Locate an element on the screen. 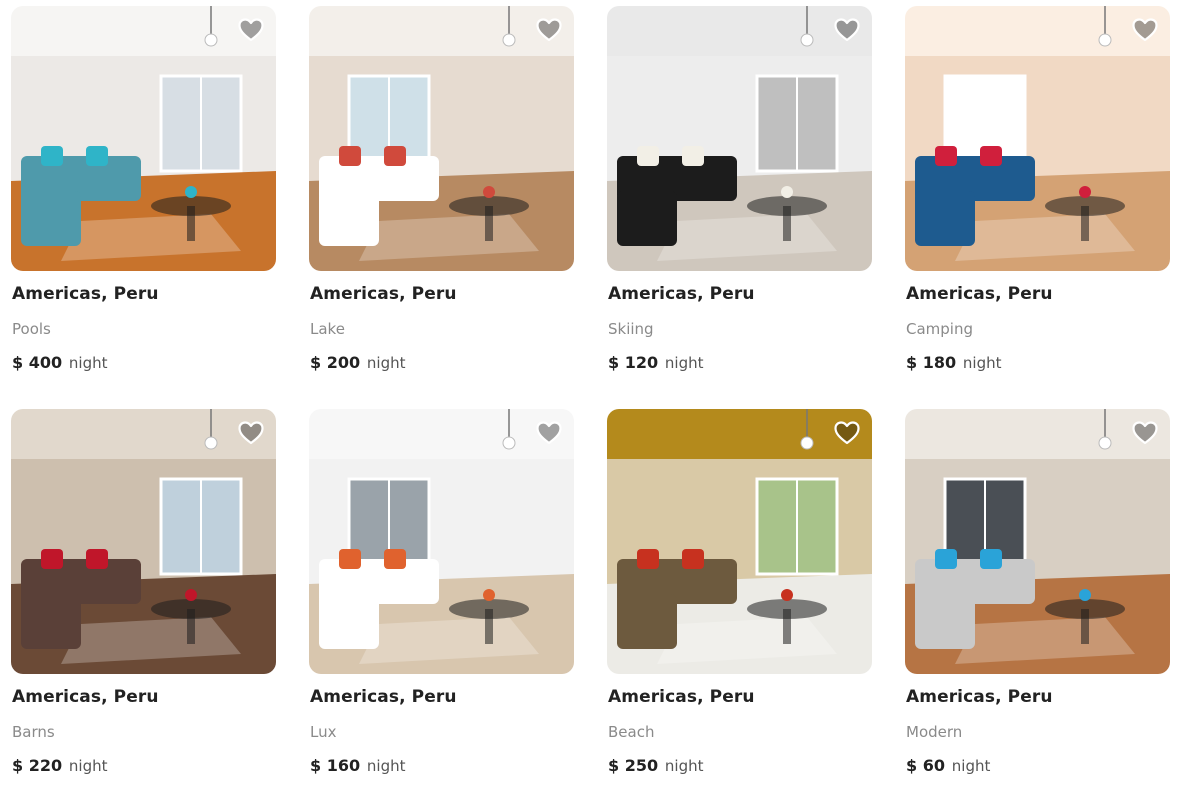 This screenshot has height=812, width=1189. listing-card: Americas, Peru Modern $ 60 night is located at coordinates (1037, 610).